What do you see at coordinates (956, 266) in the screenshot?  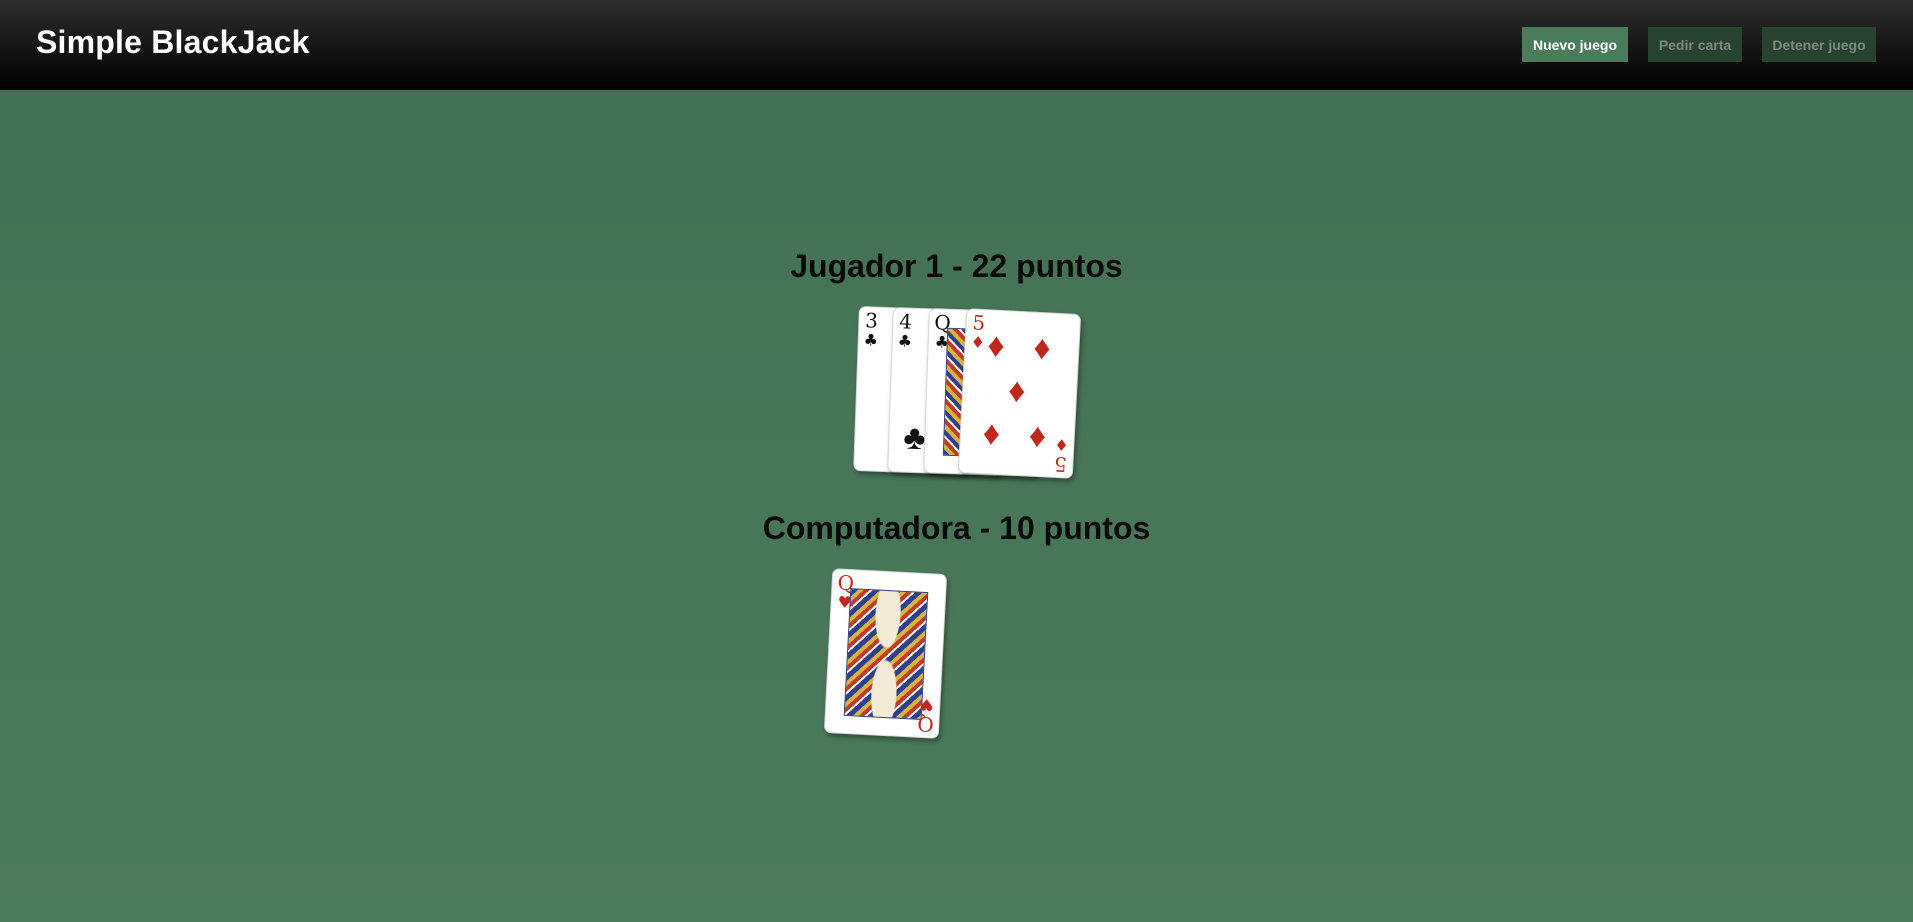 I see `player-score-heading: Jugador 1 - 22 puntos` at bounding box center [956, 266].